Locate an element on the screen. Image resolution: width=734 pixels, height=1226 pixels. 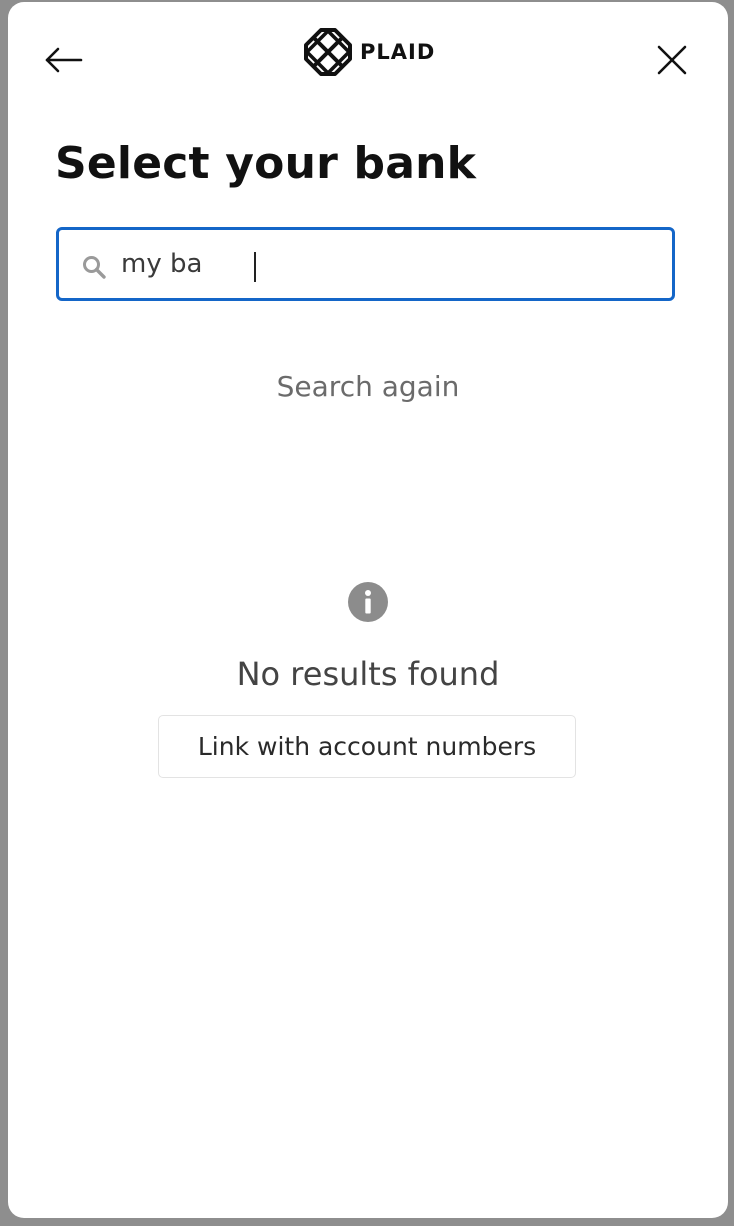
info-icon is located at coordinates (368, 602).